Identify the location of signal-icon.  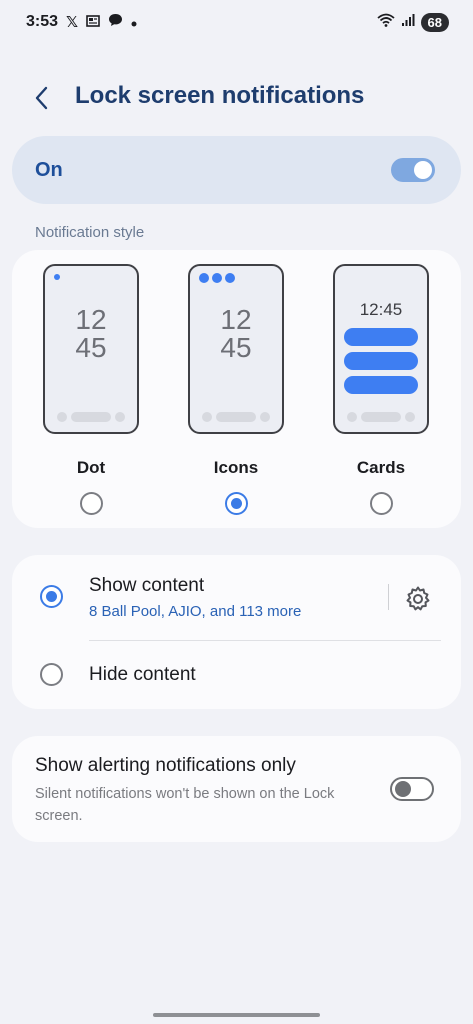
(408, 22).